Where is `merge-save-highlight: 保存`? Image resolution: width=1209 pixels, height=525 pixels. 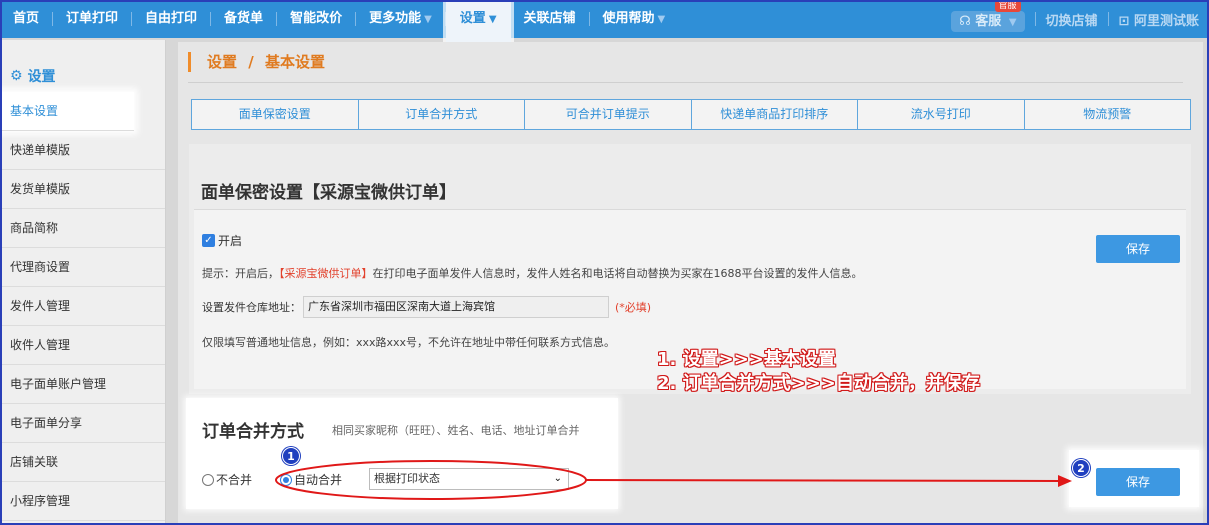 merge-save-highlight: 保存 is located at coordinates (1134, 478).